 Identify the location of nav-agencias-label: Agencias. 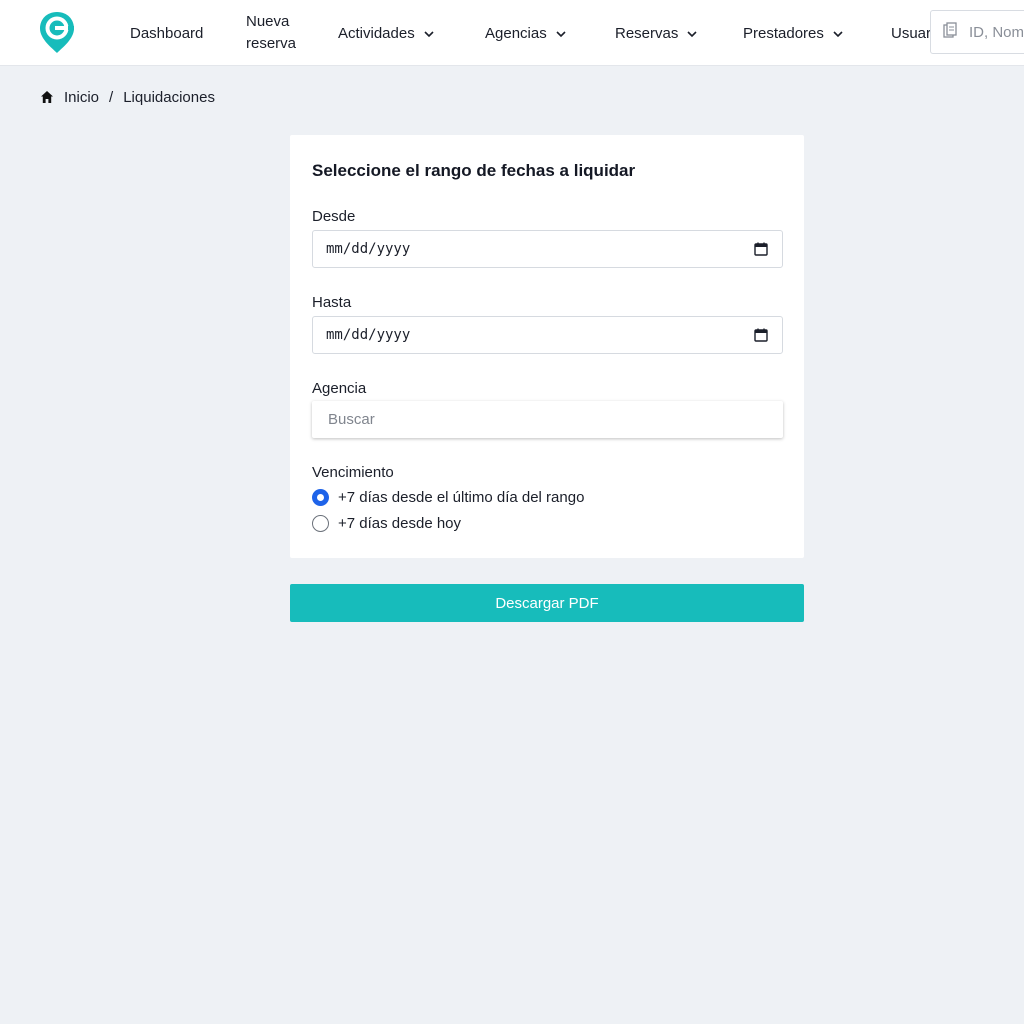
(516, 33).